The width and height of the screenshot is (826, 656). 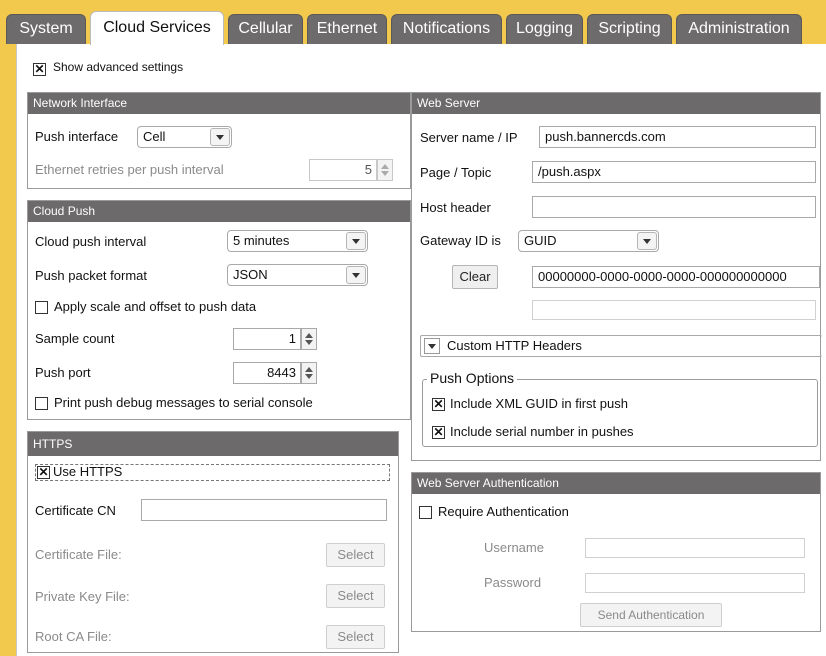 I want to click on clear-button: Clear, so click(x=475, y=277).